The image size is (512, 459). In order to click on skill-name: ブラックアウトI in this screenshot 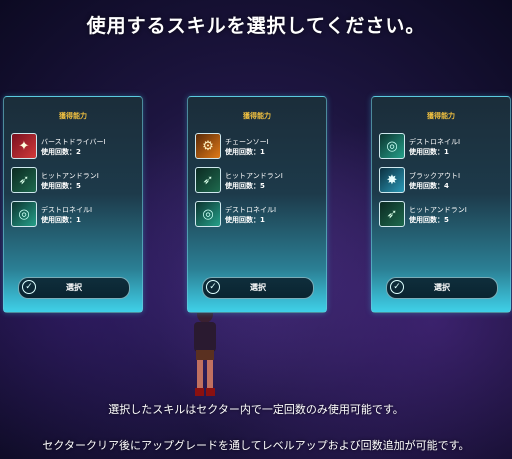, I will do `click(435, 176)`.